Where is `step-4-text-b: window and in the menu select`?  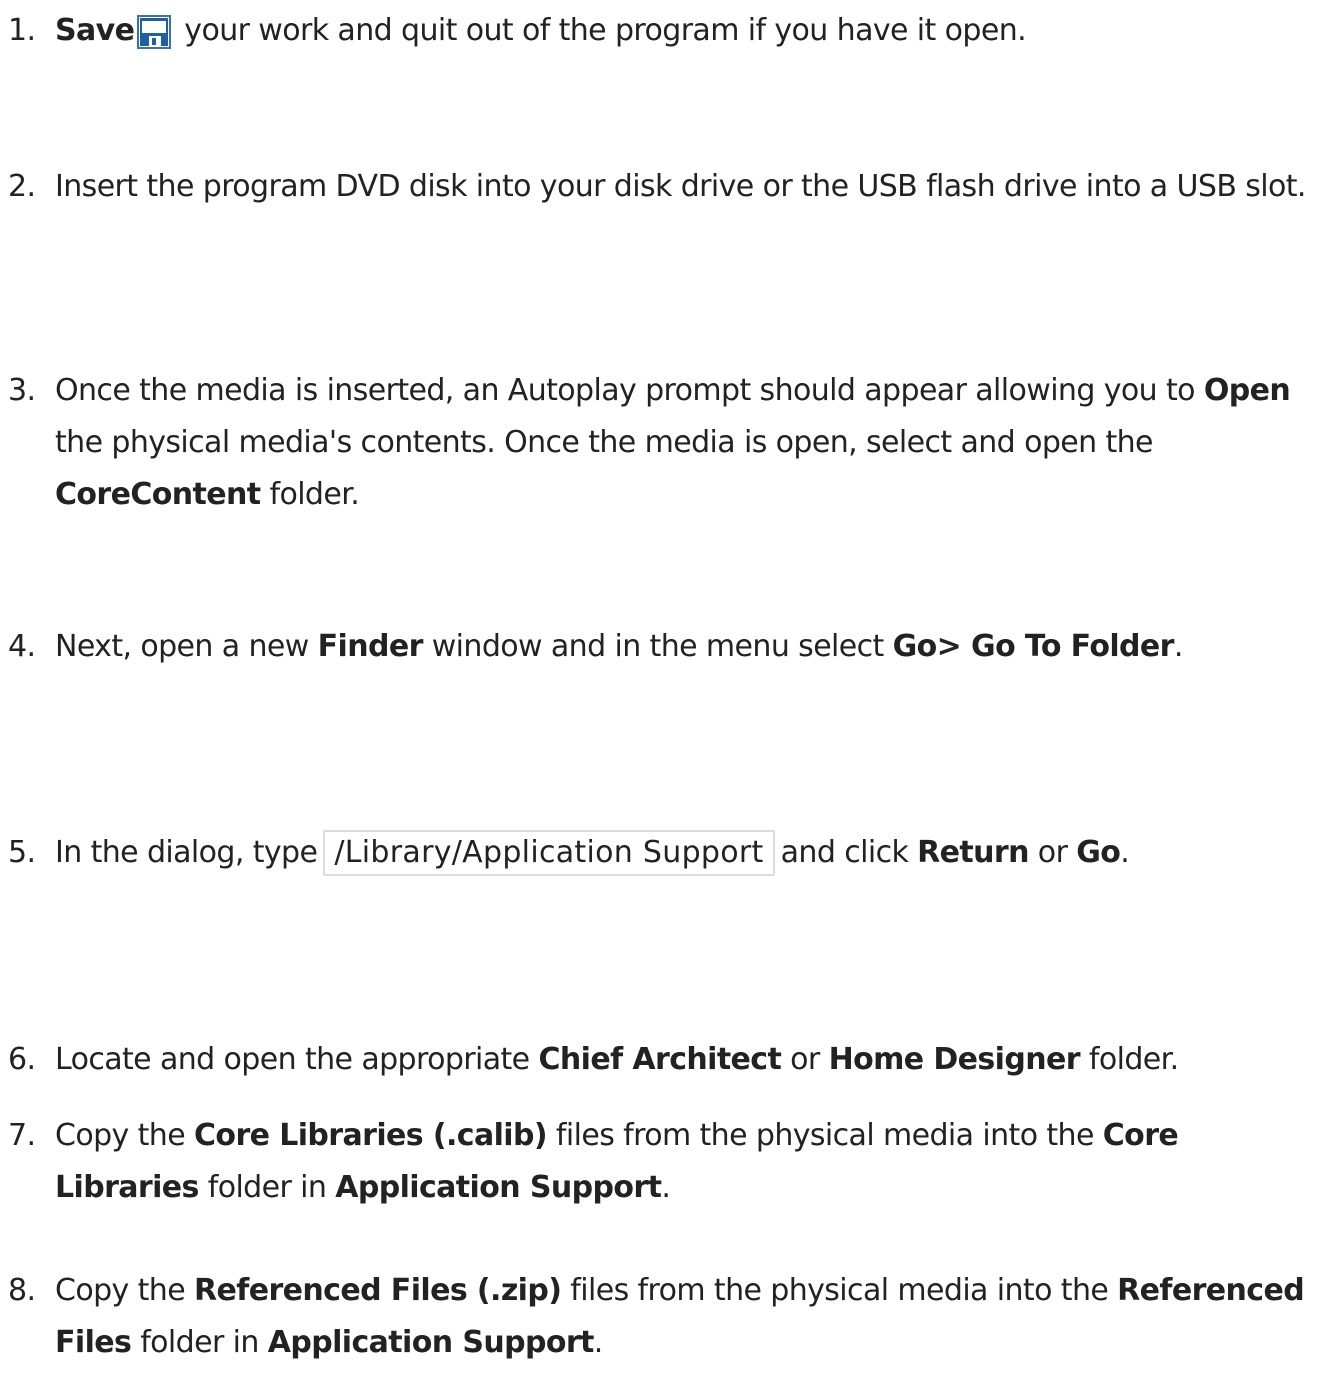
step-4-text-b: window and in the menu select is located at coordinates (657, 646).